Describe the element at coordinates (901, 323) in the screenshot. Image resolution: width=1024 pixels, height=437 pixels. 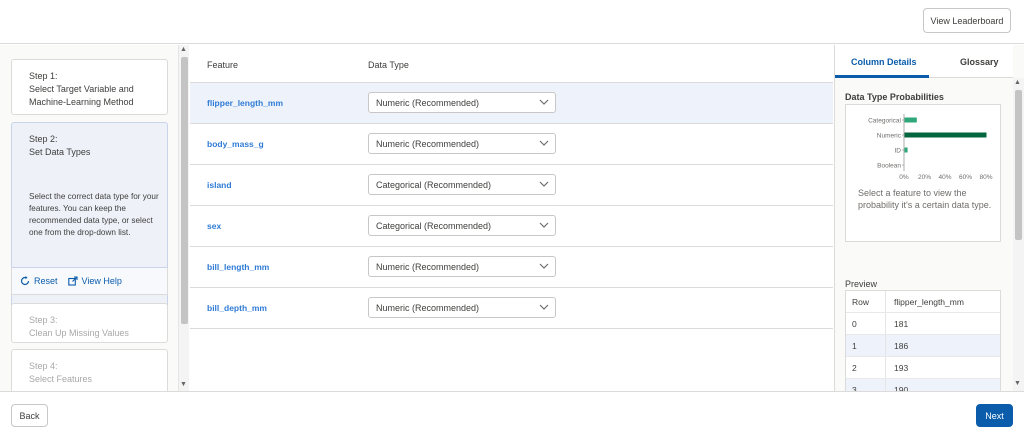
I see `preview-row-value: 181` at that location.